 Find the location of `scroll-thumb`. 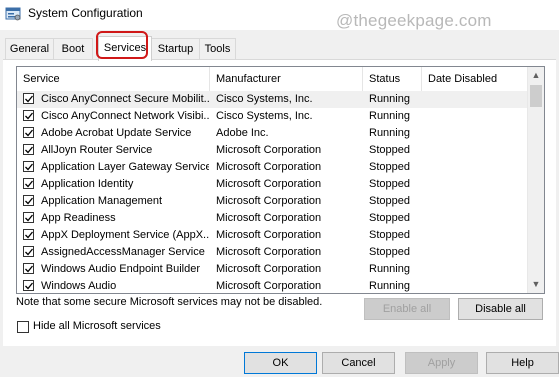

scroll-thumb is located at coordinates (536, 96).